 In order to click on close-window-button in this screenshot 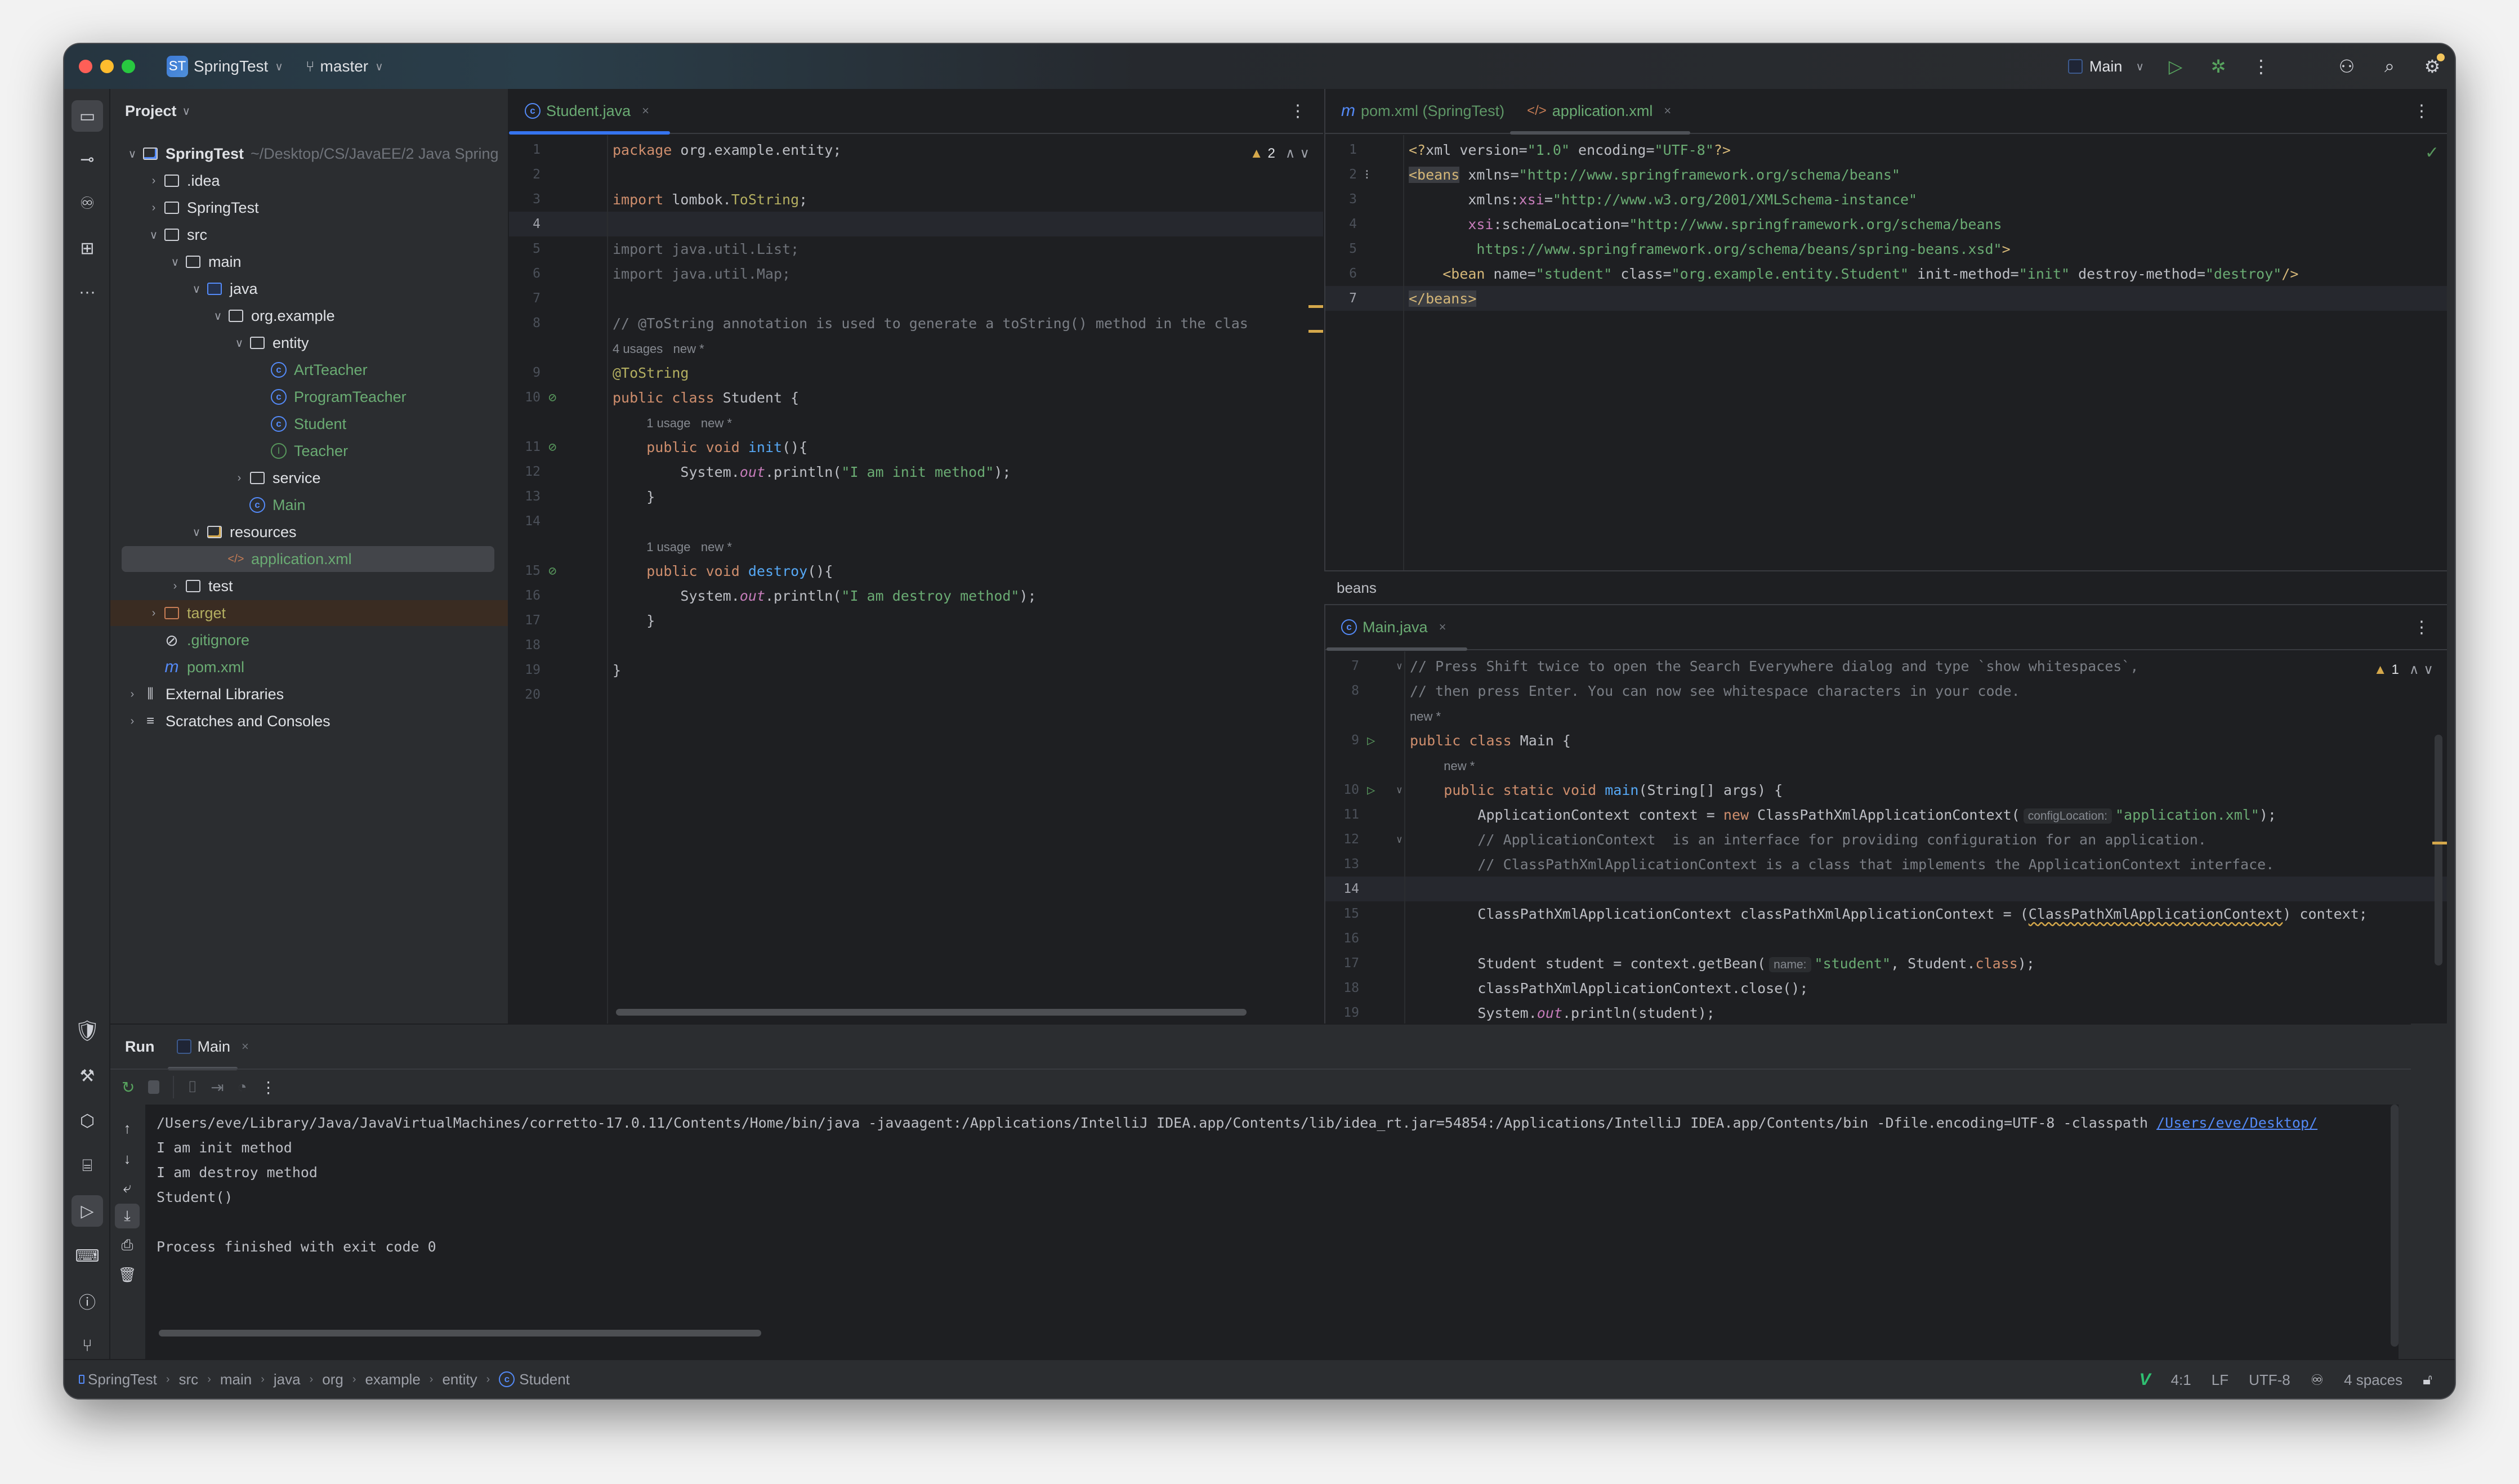, I will do `click(85, 66)`.